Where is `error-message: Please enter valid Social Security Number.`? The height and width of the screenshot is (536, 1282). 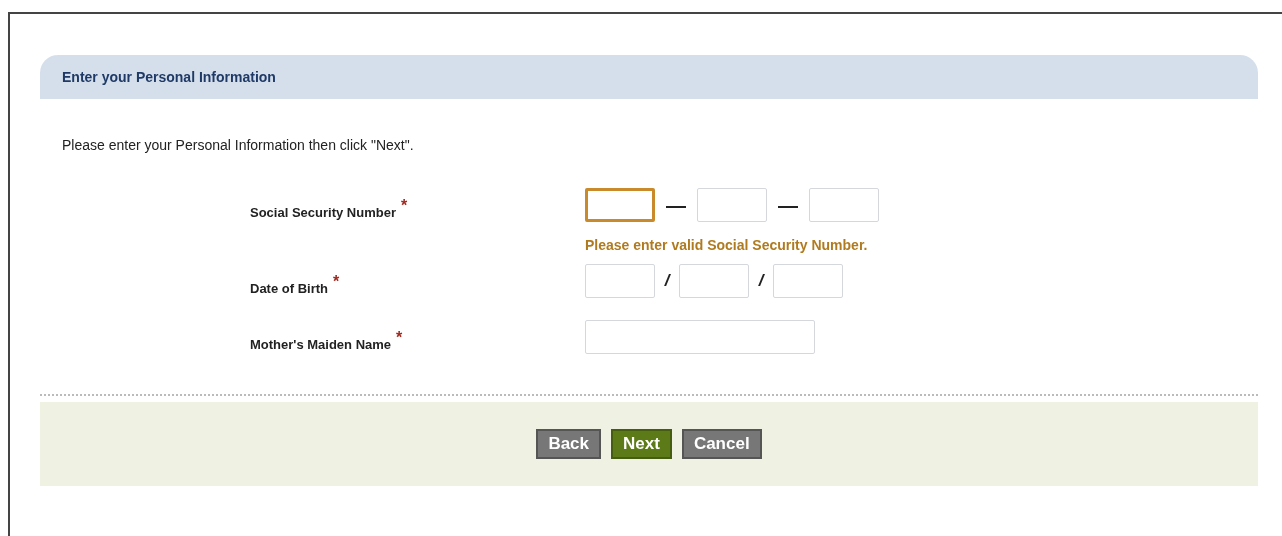 error-message: Please enter valid Social Security Number. is located at coordinates (726, 245).